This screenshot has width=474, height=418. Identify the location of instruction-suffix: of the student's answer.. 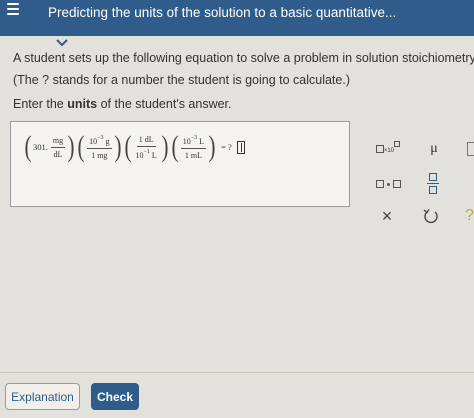
(166, 104).